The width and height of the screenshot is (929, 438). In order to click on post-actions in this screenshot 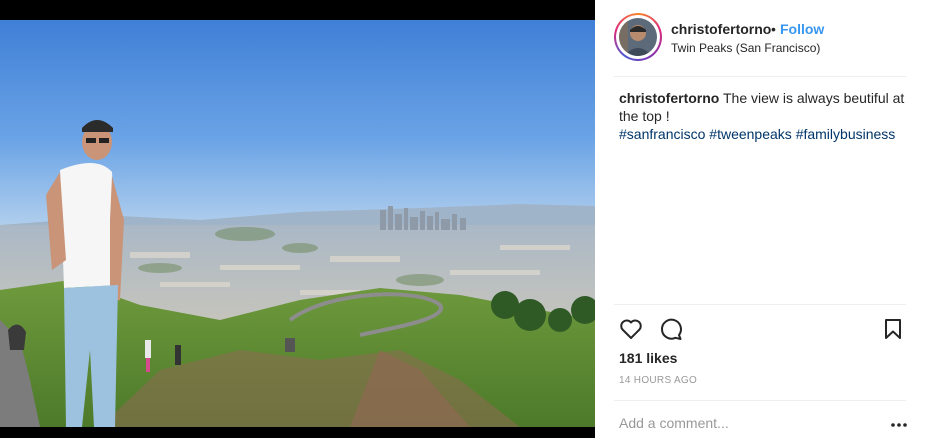, I will do `click(762, 328)`.